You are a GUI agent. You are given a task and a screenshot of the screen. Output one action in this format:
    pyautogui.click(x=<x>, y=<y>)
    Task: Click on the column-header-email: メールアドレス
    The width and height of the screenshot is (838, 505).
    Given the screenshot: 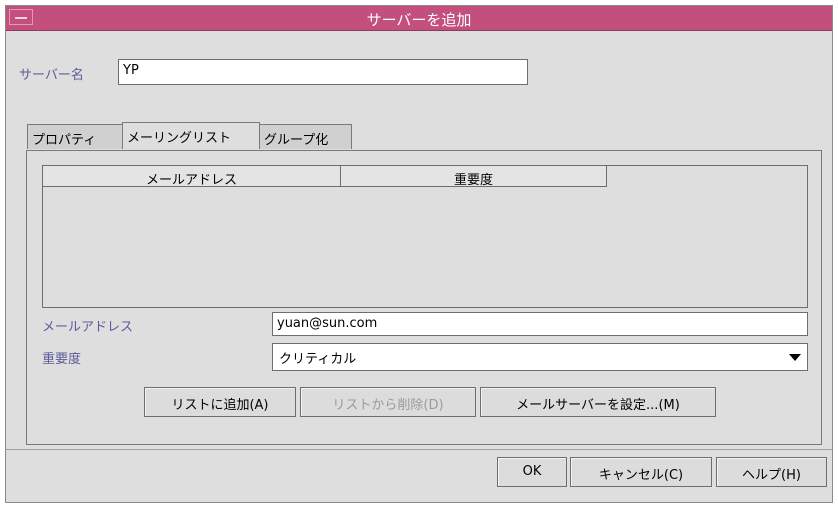 What is the action you would take?
    pyautogui.click(x=192, y=177)
    